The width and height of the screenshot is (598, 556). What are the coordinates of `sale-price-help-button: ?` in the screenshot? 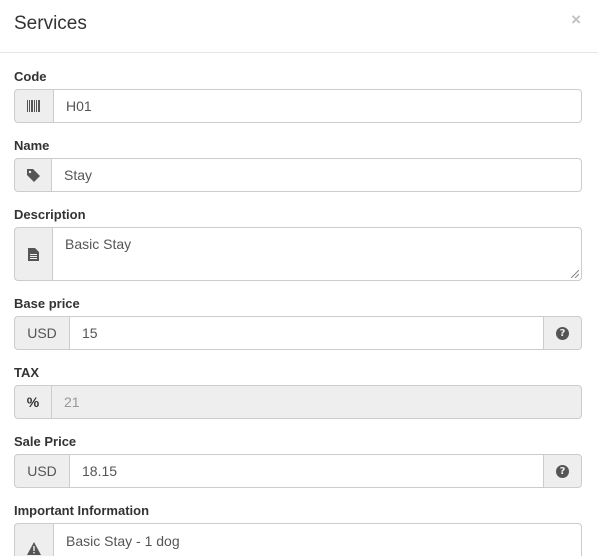 It's located at (563, 471).